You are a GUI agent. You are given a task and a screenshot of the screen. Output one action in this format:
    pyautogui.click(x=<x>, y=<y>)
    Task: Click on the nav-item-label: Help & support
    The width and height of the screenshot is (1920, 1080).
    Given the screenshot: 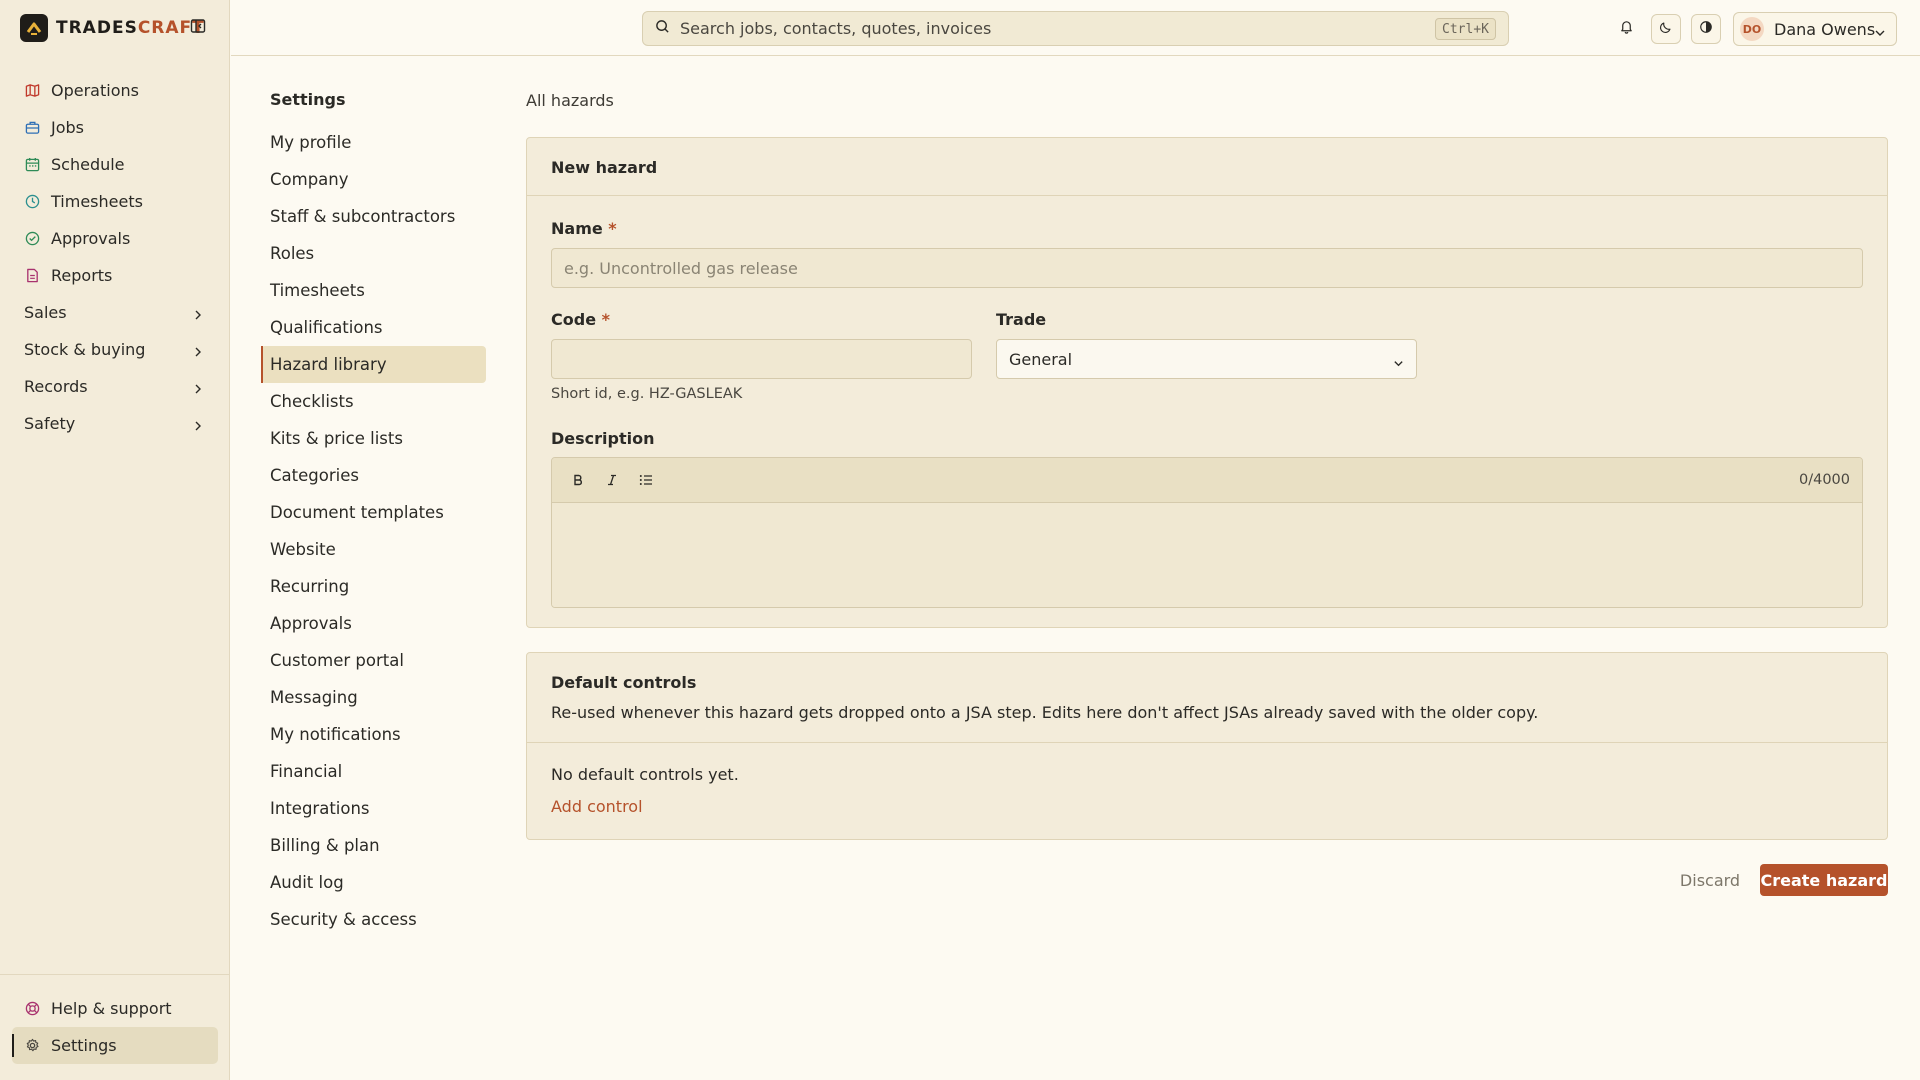 What is the action you would take?
    pyautogui.click(x=111, y=1008)
    